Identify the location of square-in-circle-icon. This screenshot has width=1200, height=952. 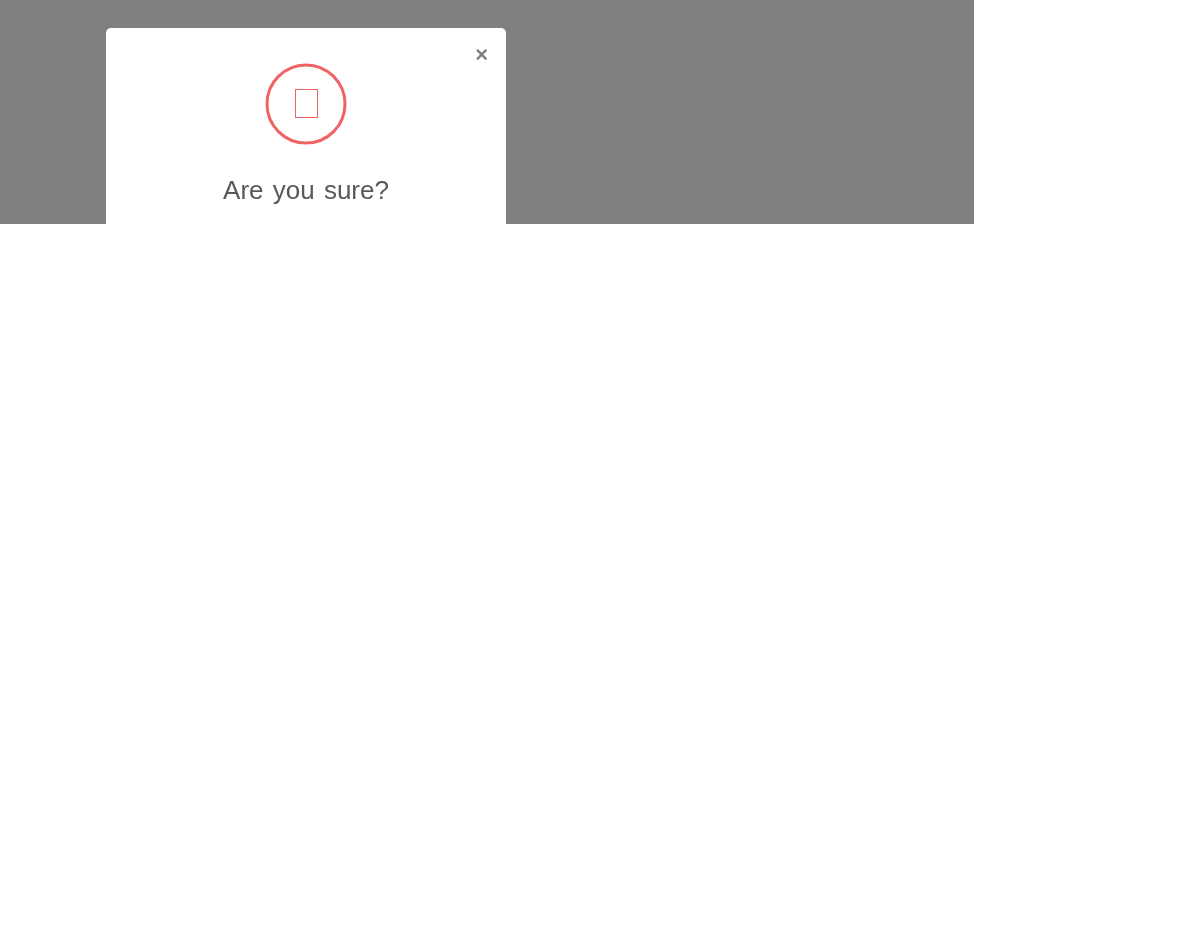
(306, 104).